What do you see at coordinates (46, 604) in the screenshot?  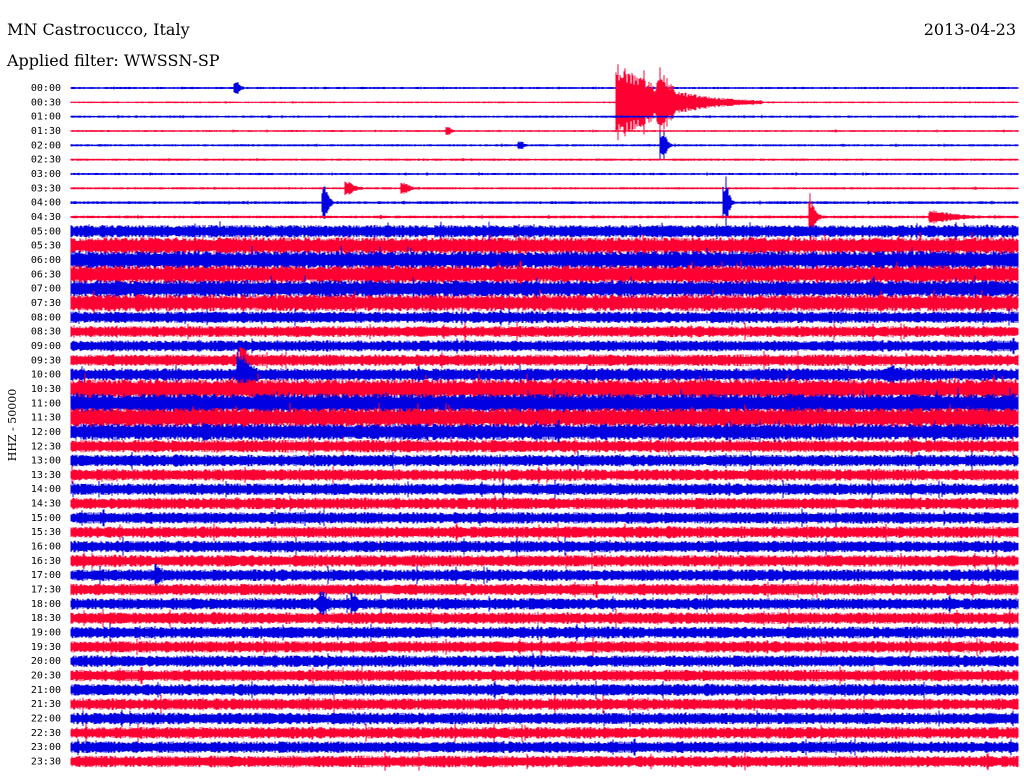 I see `time-label-1800: 18:00` at bounding box center [46, 604].